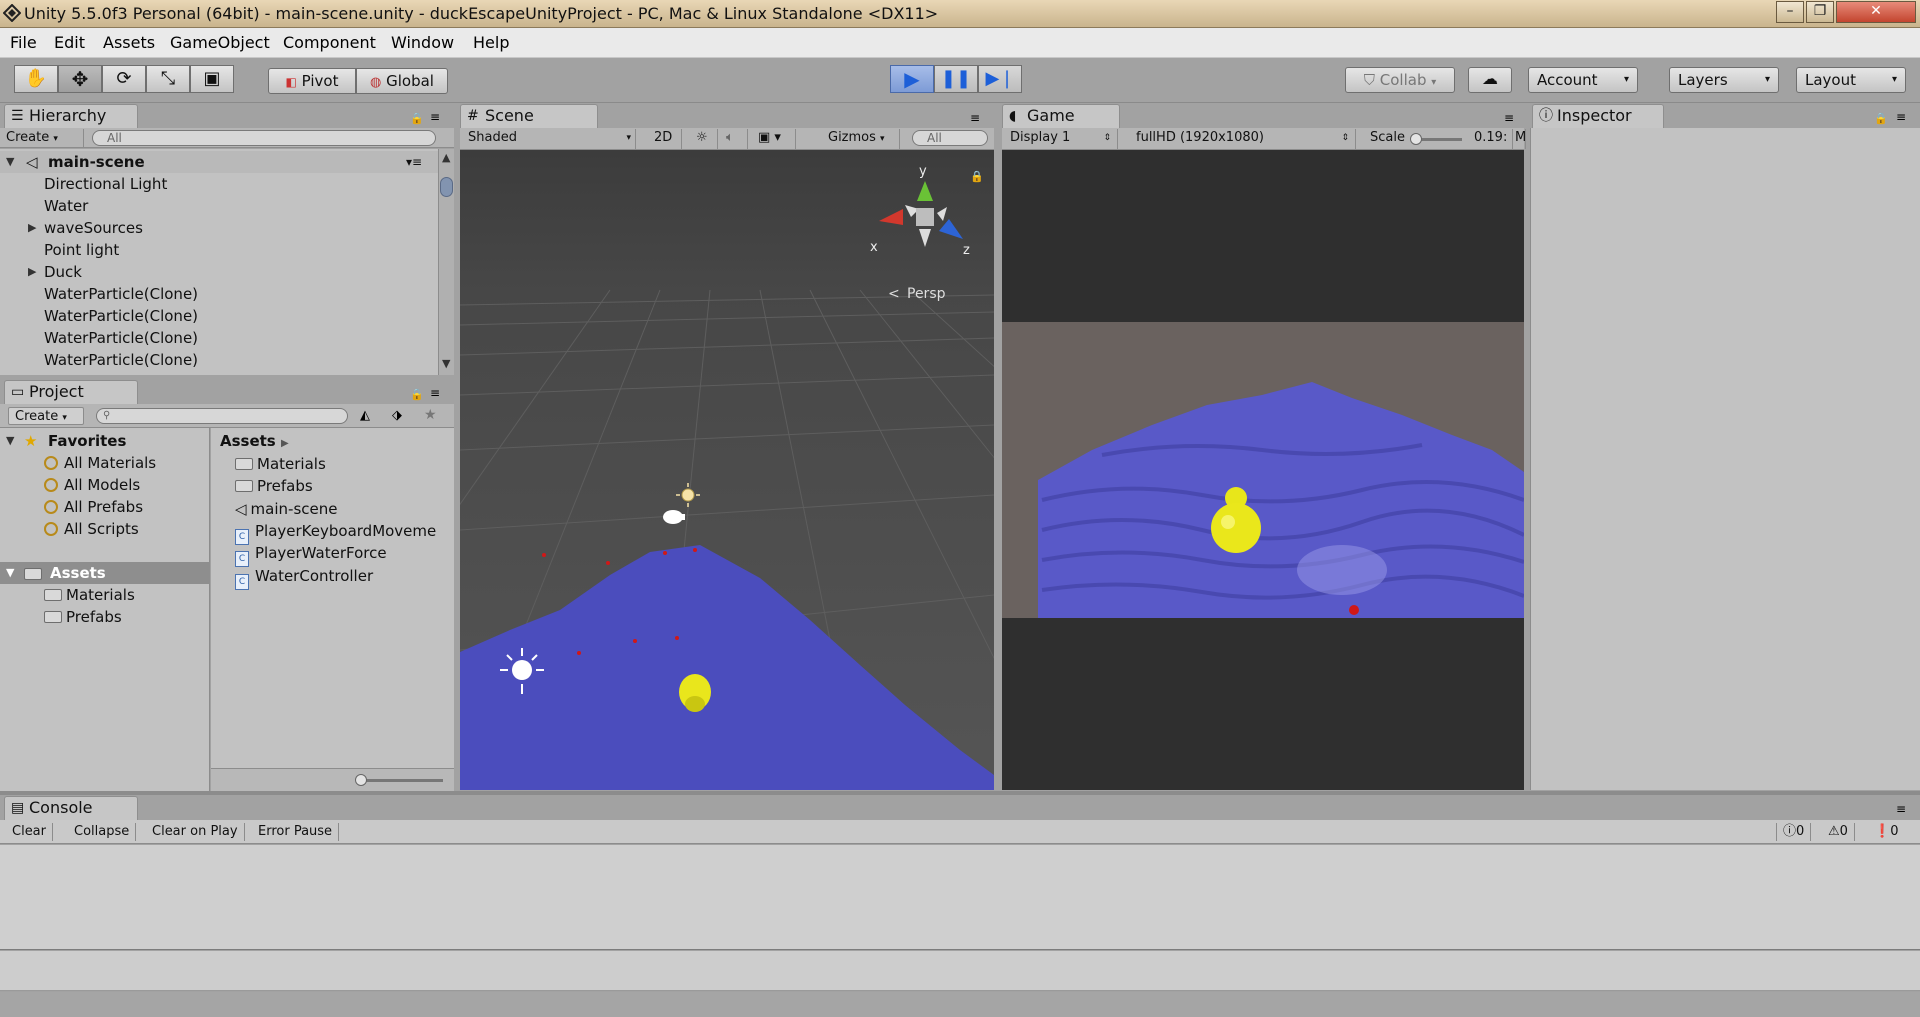 The image size is (1920, 1017). Describe the element at coordinates (219, 184) in the screenshot. I see `hierarchy-item: Directional Light` at that location.